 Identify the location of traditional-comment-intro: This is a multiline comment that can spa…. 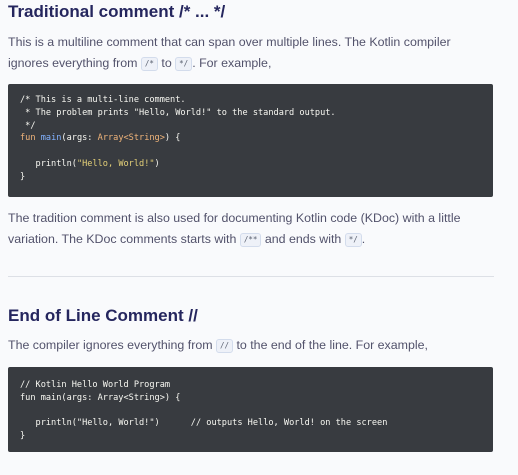
(251, 53).